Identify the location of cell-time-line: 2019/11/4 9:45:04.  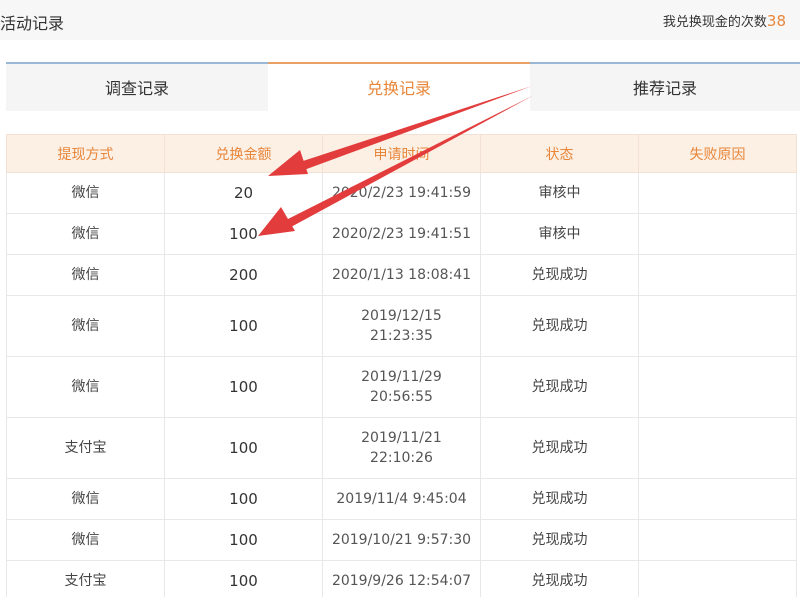
(401, 499).